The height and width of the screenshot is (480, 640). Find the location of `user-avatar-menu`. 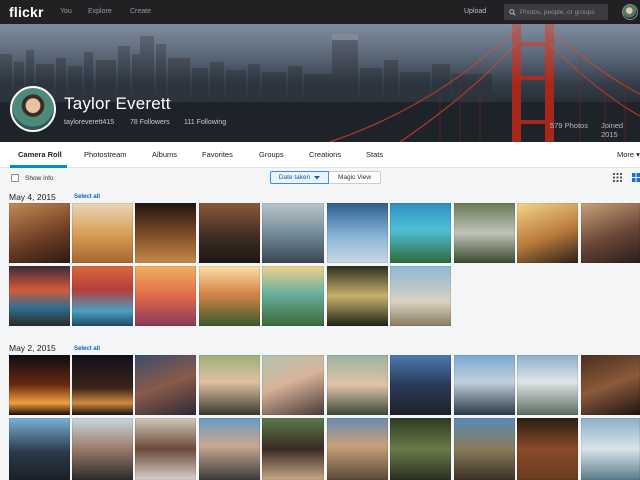

user-avatar-menu is located at coordinates (630, 12).